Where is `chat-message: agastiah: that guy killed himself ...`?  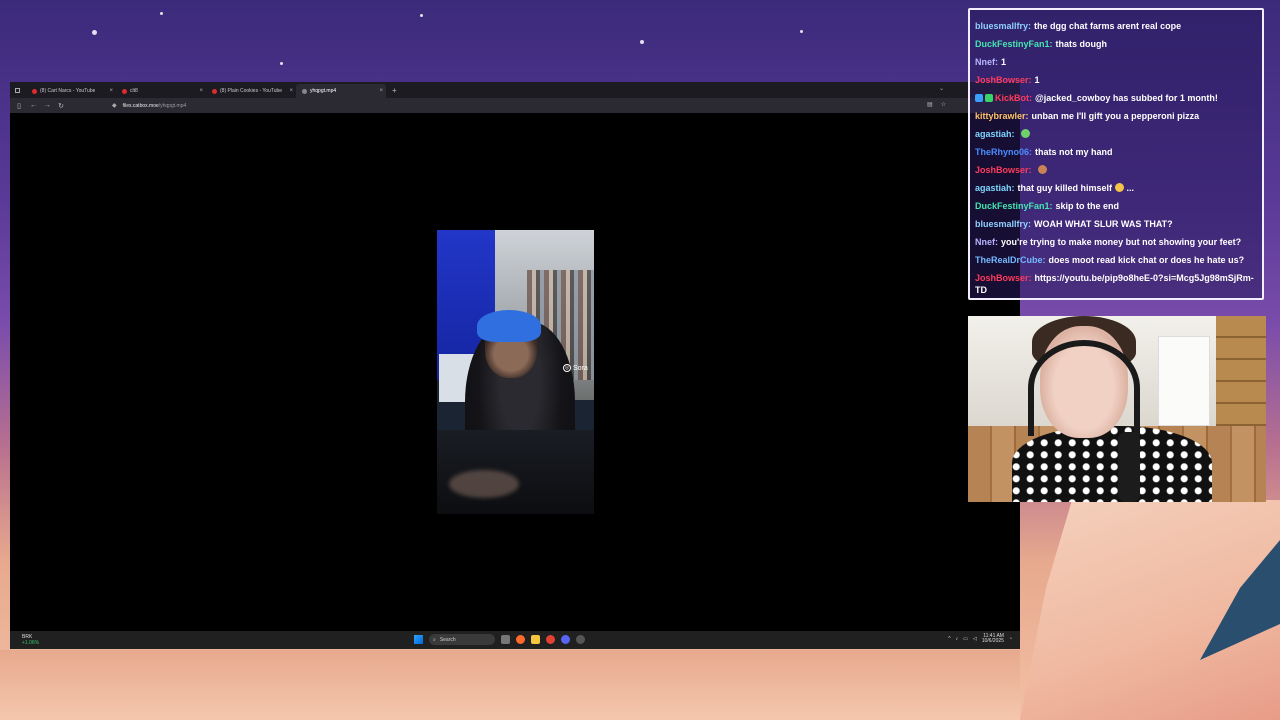 chat-message: agastiah: that guy killed himself ... is located at coordinates (1118, 188).